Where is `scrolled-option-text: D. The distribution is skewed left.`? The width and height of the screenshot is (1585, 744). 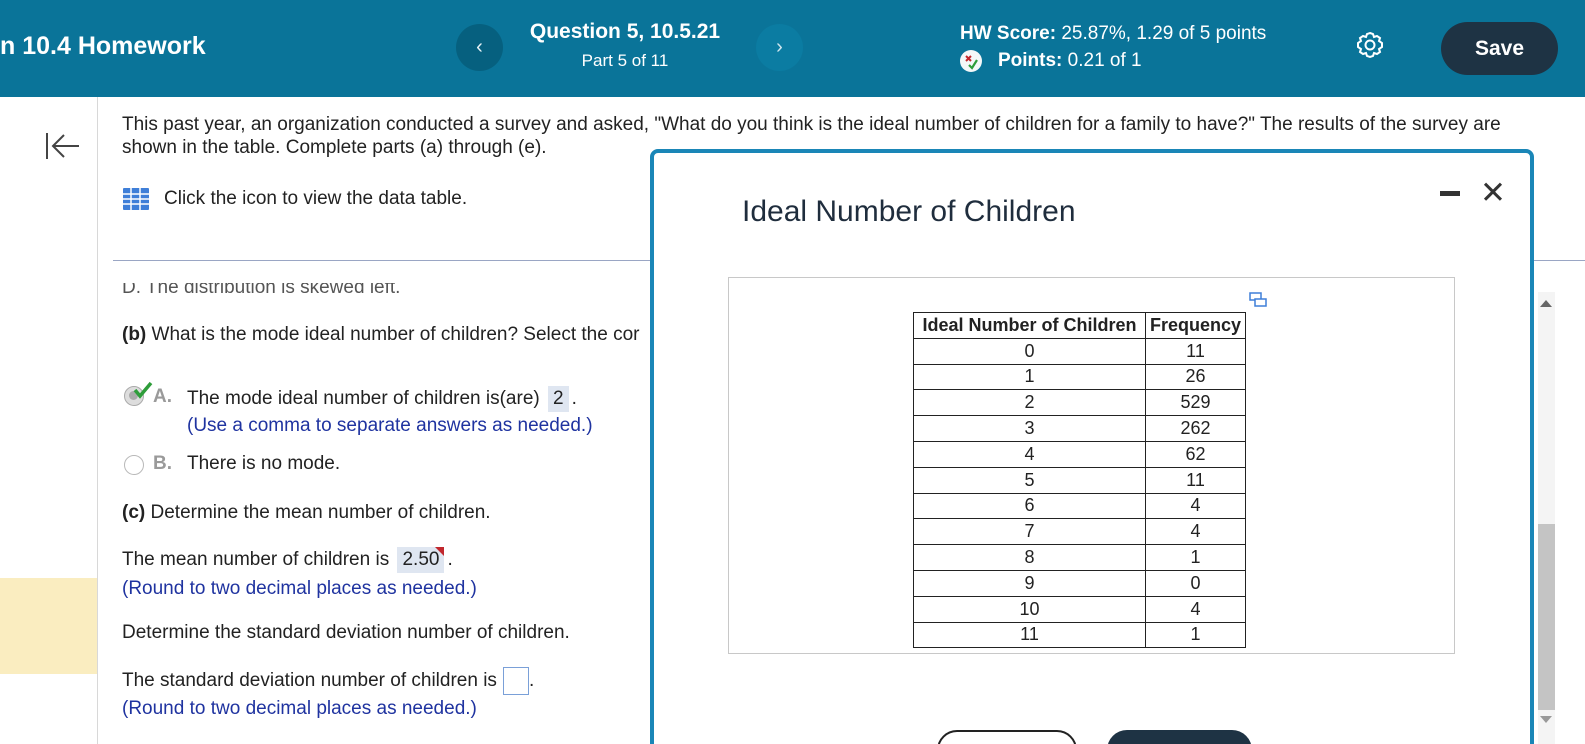 scrolled-option-text: D. The distribution is skewed left. is located at coordinates (261, 290).